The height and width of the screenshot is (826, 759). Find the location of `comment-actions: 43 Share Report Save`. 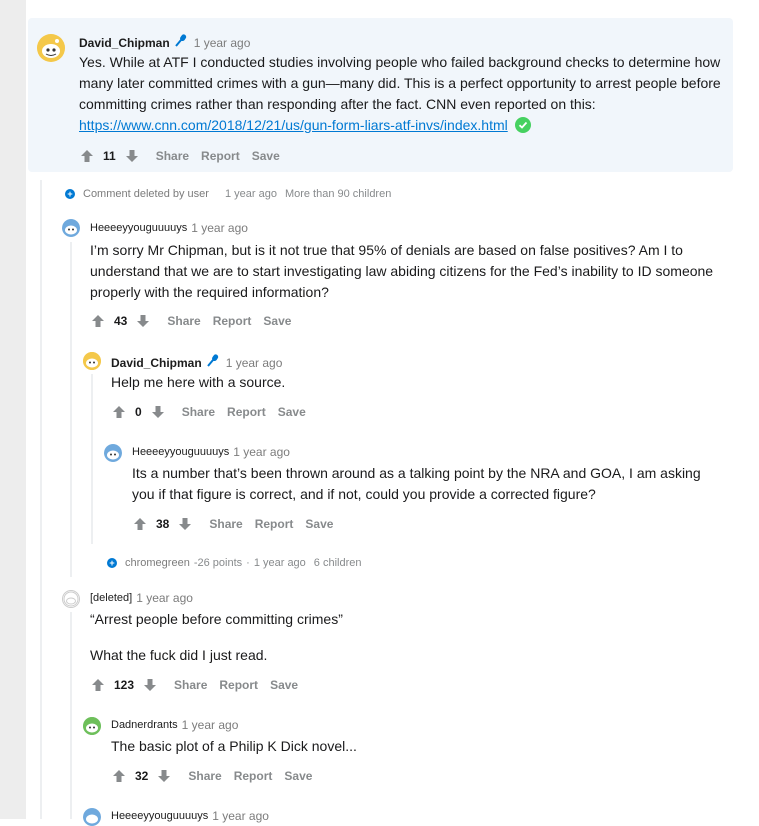

comment-actions: 43 Share Report Save is located at coordinates (190, 321).